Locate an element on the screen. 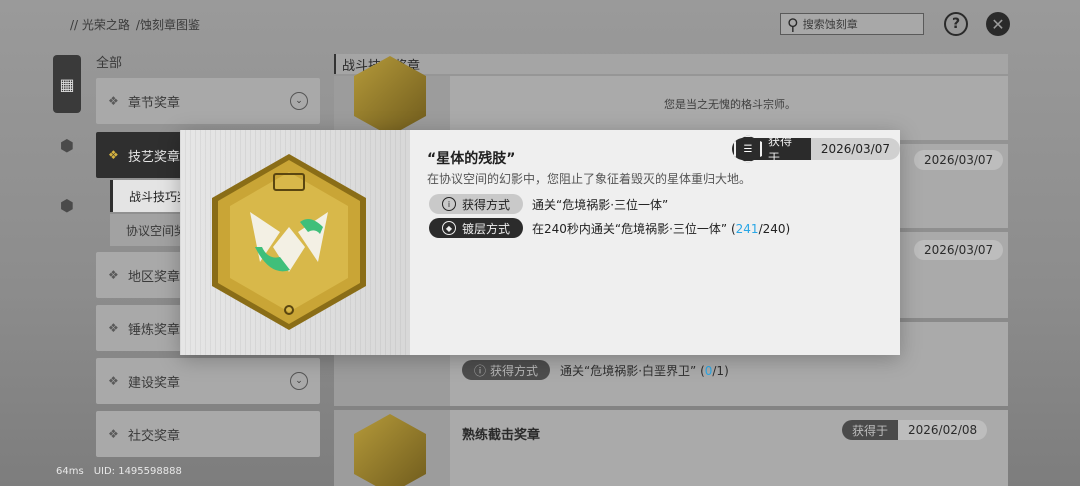  category-label: 社交奖章 is located at coordinates (154, 436).